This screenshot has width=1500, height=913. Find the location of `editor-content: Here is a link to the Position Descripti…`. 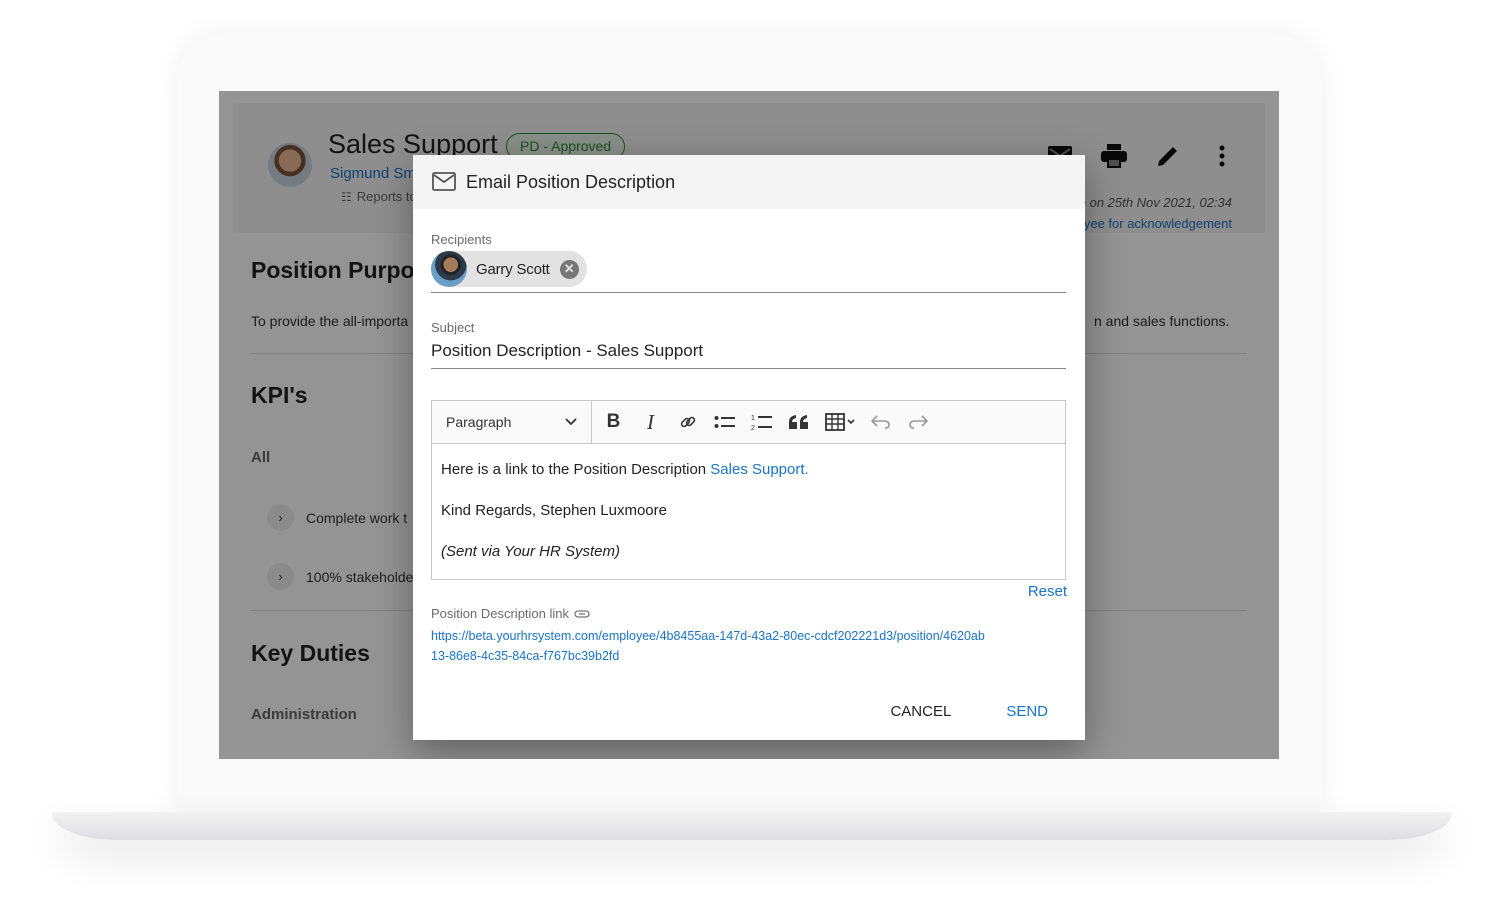

editor-content: Here is a link to the Position Descripti… is located at coordinates (748, 510).